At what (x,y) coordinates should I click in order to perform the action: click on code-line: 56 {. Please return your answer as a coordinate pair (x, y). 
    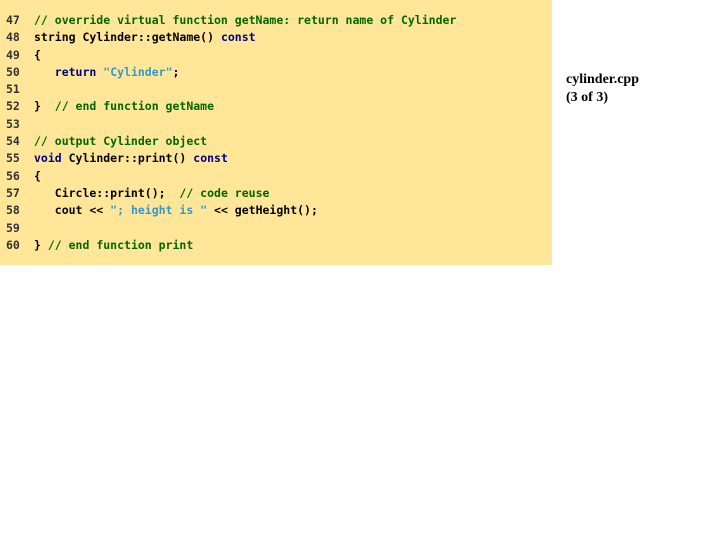
    Looking at the image, I should click on (231, 176).